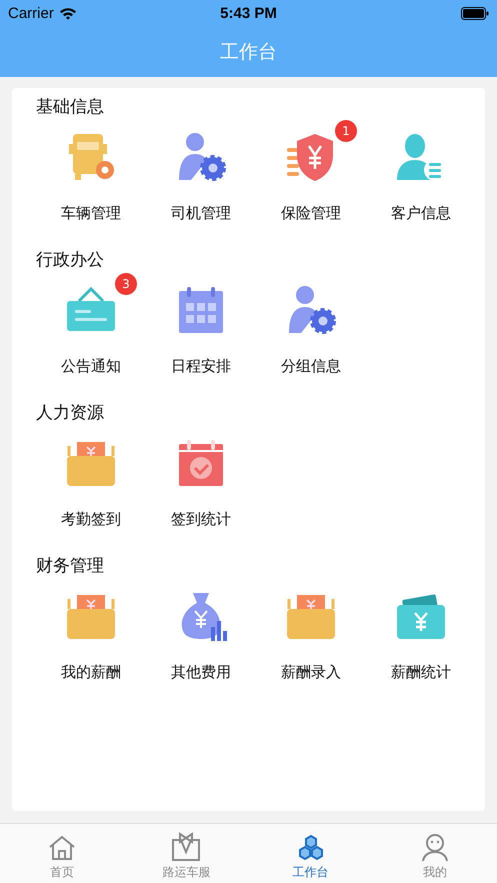 The image size is (497, 883). Describe the element at coordinates (70, 260) in the screenshot. I see `section-title: 行政办公` at that location.